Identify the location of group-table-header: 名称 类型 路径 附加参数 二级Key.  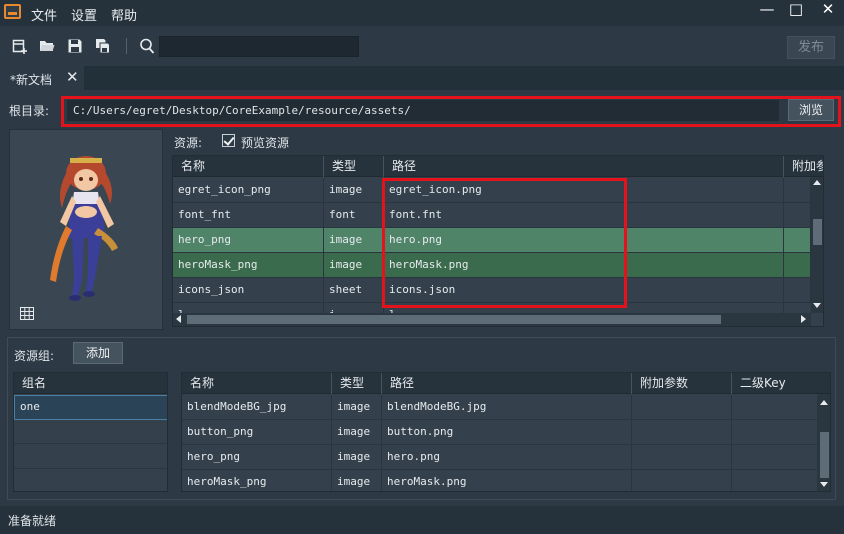
(506, 383).